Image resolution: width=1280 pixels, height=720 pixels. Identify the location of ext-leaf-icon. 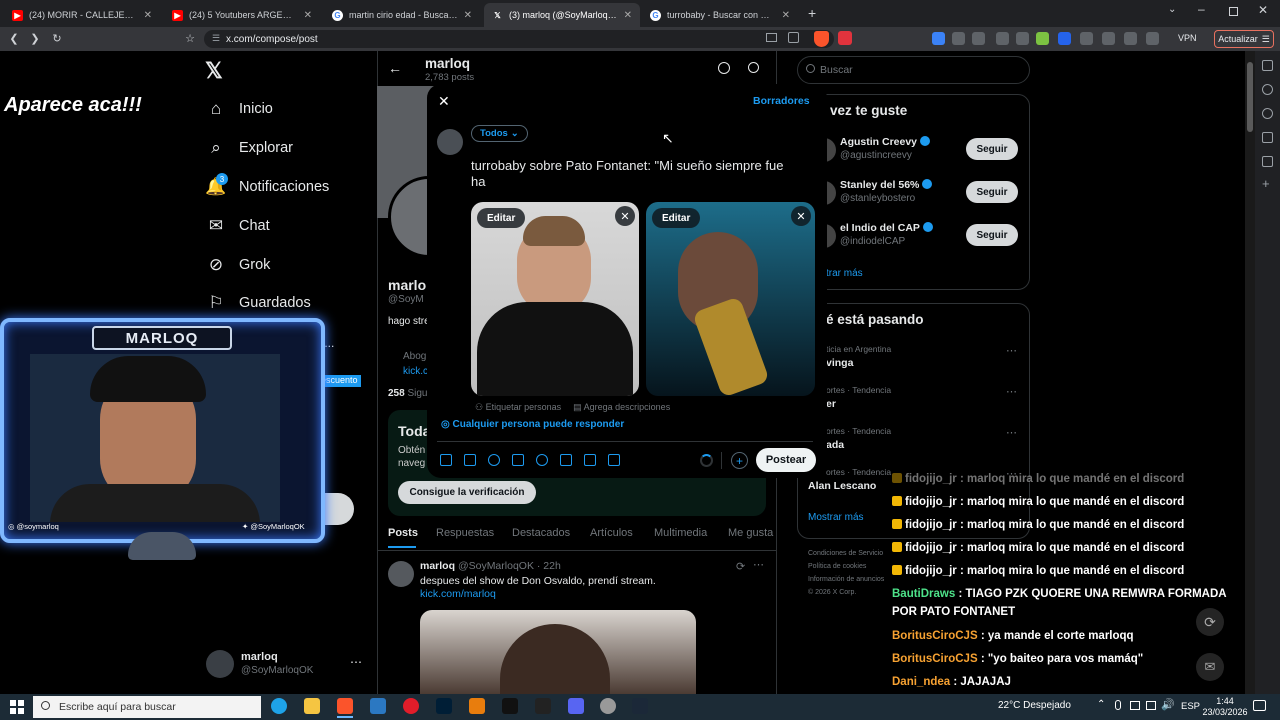
(1042, 38).